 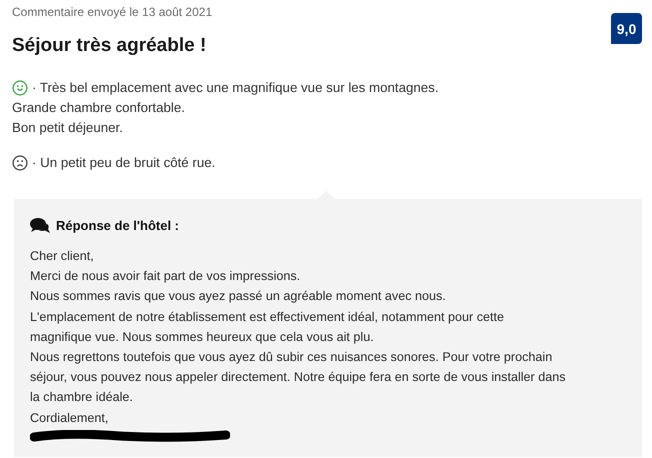 I want to click on response-text: Merci de nous avoir fait part de vos impressions., so click(x=166, y=277).